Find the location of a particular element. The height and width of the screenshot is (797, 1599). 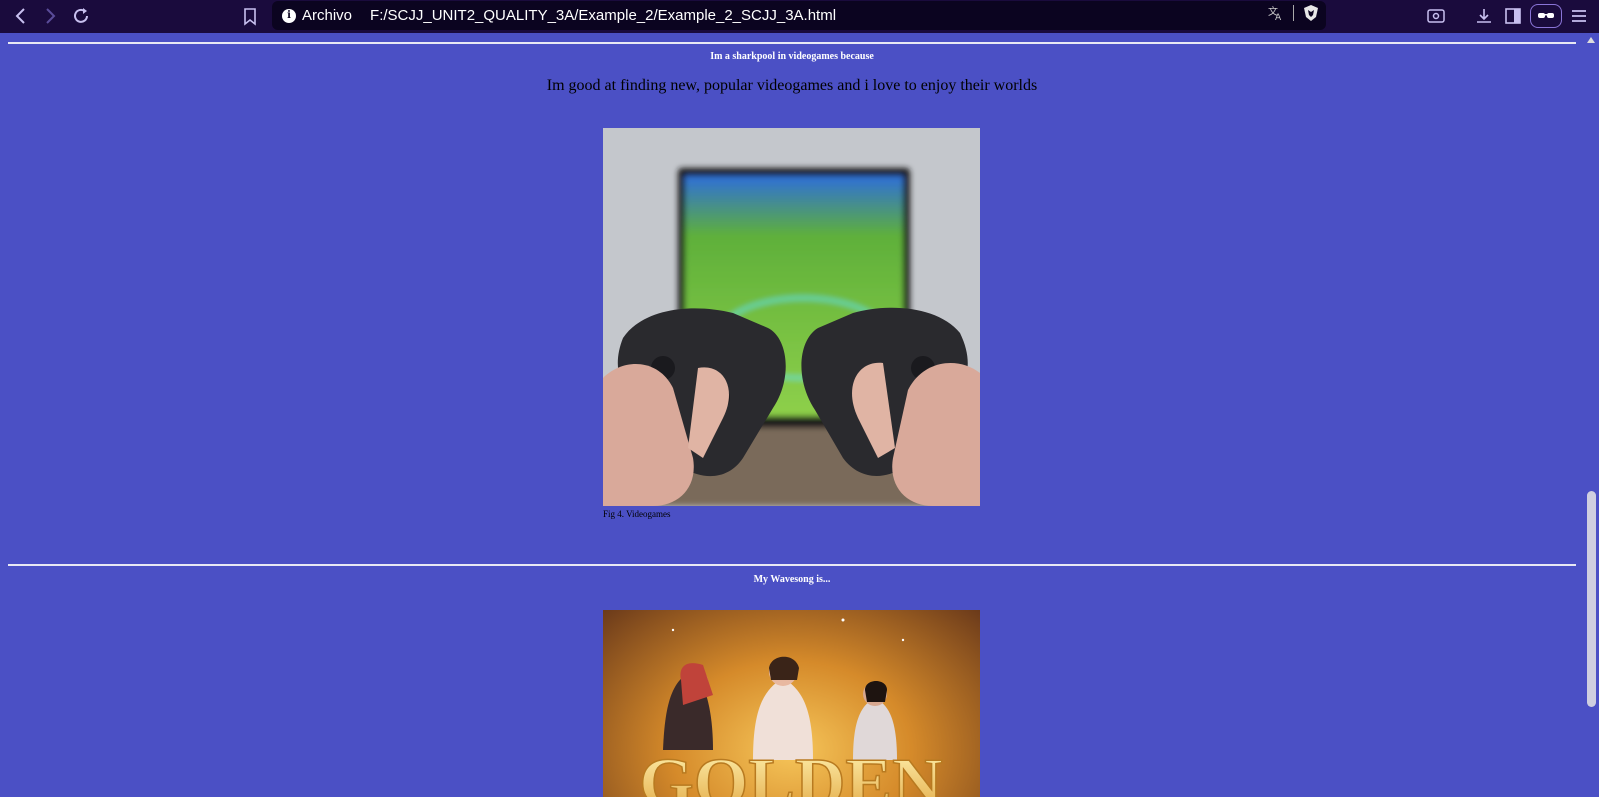

forward-button is located at coordinates (50, 16).